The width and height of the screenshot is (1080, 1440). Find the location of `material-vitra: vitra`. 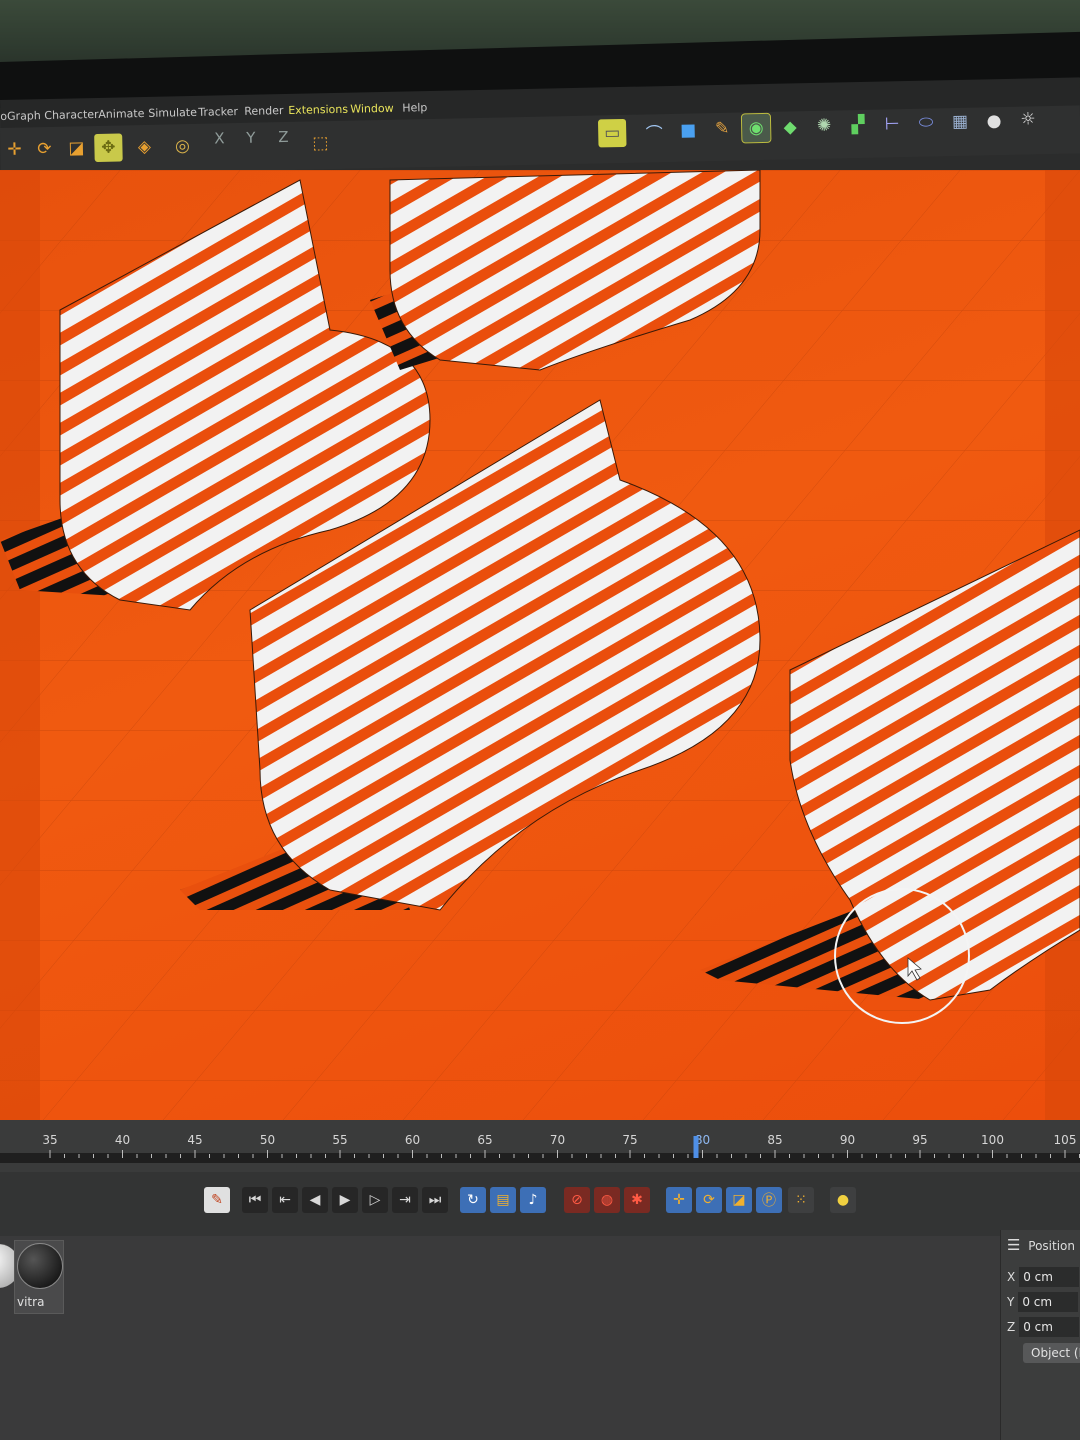

material-vitra: vitra is located at coordinates (39, 1277).